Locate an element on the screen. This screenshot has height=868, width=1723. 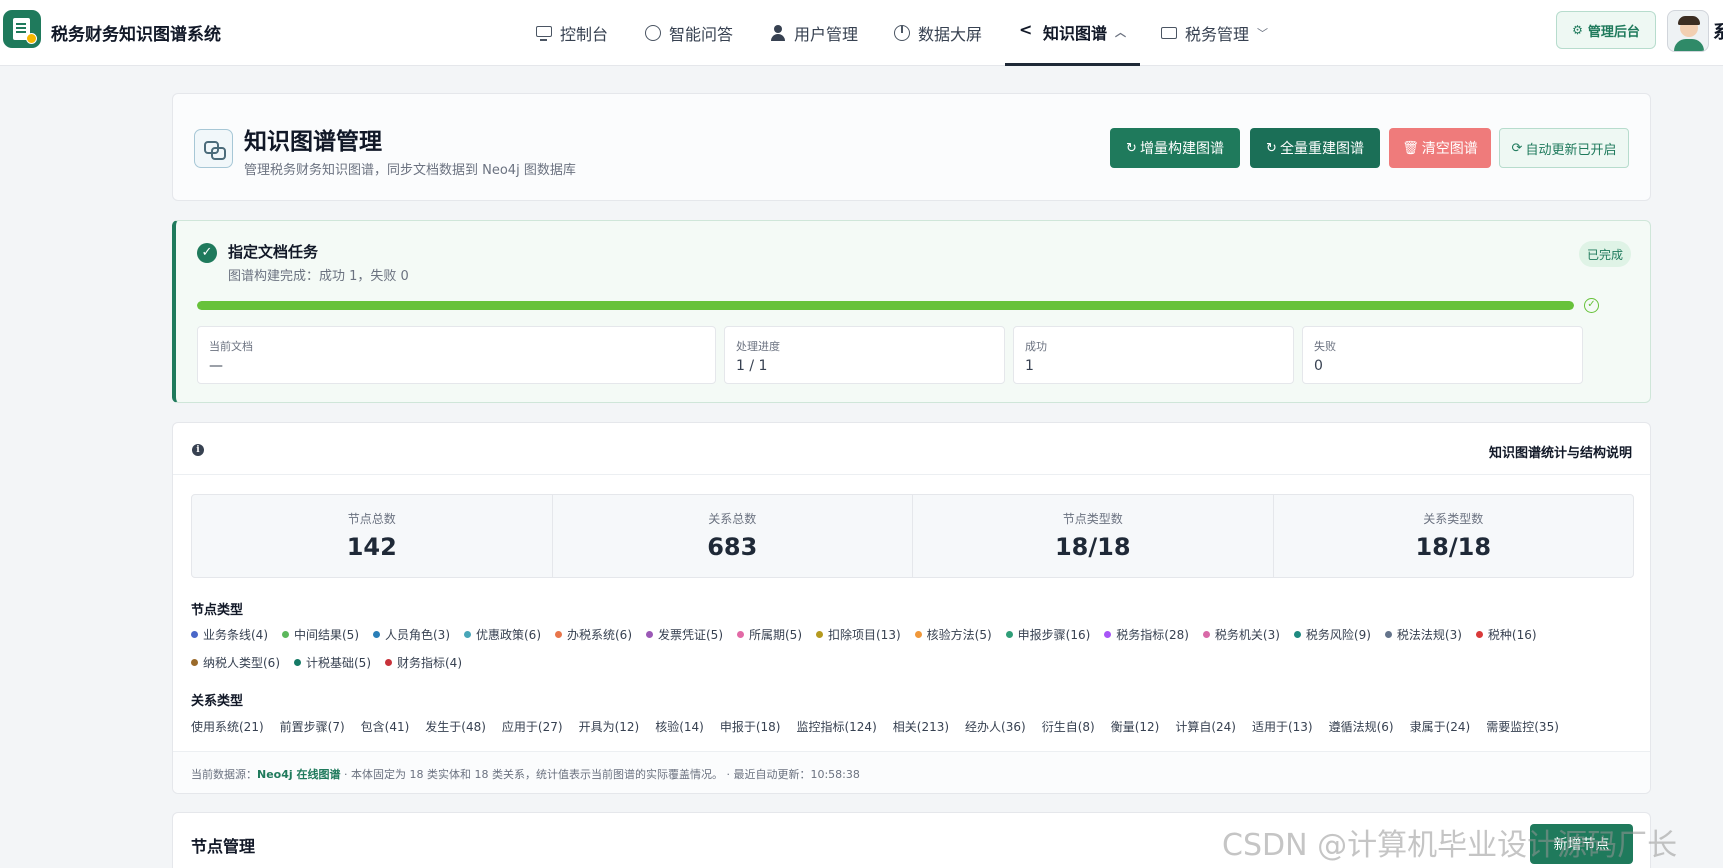
relation-type-tag: 适用于(13) is located at coordinates (1282, 726).